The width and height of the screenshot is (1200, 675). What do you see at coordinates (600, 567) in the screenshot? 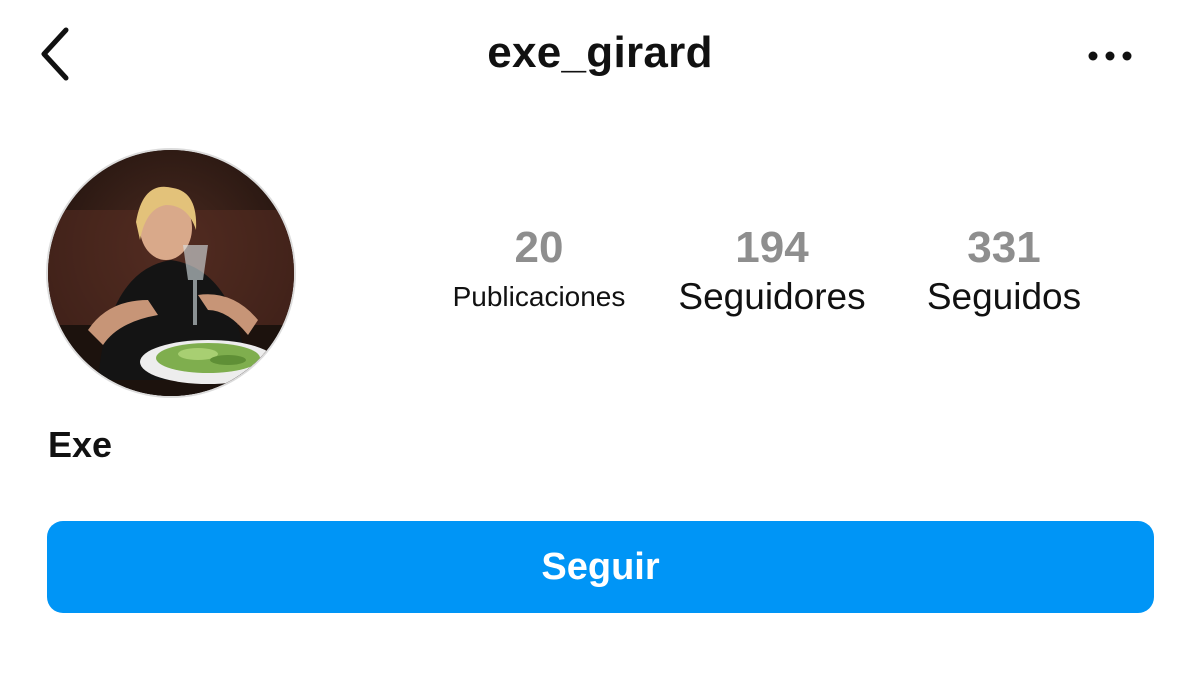
I see `follow-button: Seguir` at bounding box center [600, 567].